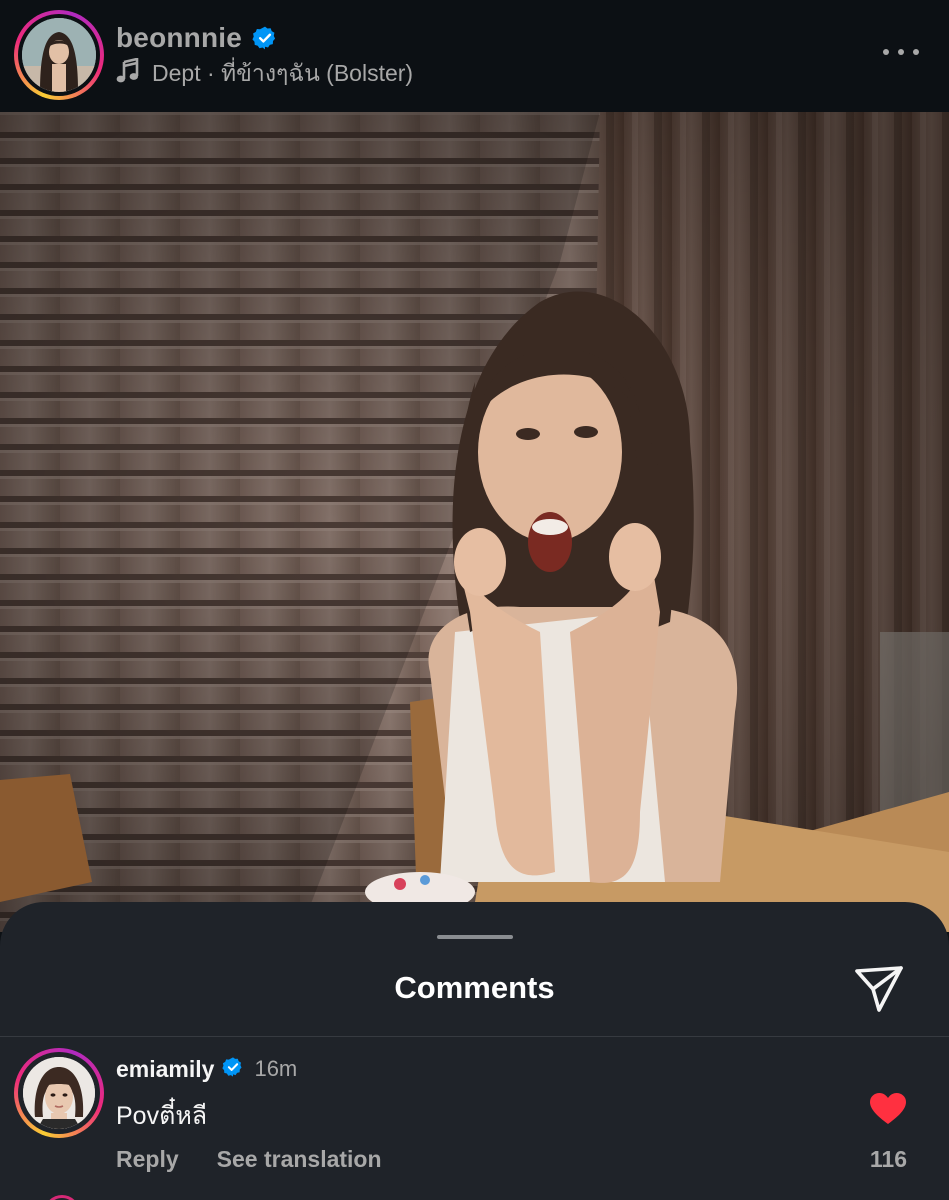 This screenshot has width=949, height=1200. What do you see at coordinates (475, 937) in the screenshot?
I see `sheet-drag-handle` at bounding box center [475, 937].